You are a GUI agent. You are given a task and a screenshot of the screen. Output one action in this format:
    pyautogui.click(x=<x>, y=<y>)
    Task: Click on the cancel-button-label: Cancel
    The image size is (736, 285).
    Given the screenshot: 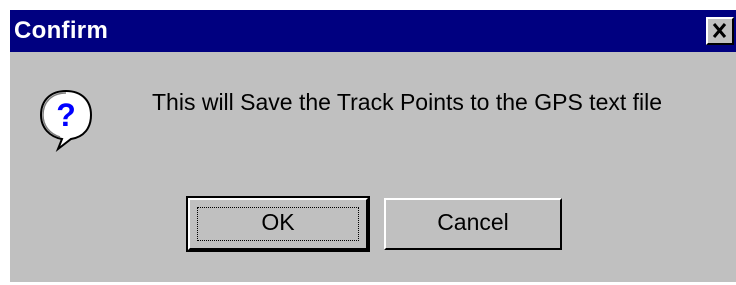 What is the action you would take?
    pyautogui.click(x=473, y=222)
    